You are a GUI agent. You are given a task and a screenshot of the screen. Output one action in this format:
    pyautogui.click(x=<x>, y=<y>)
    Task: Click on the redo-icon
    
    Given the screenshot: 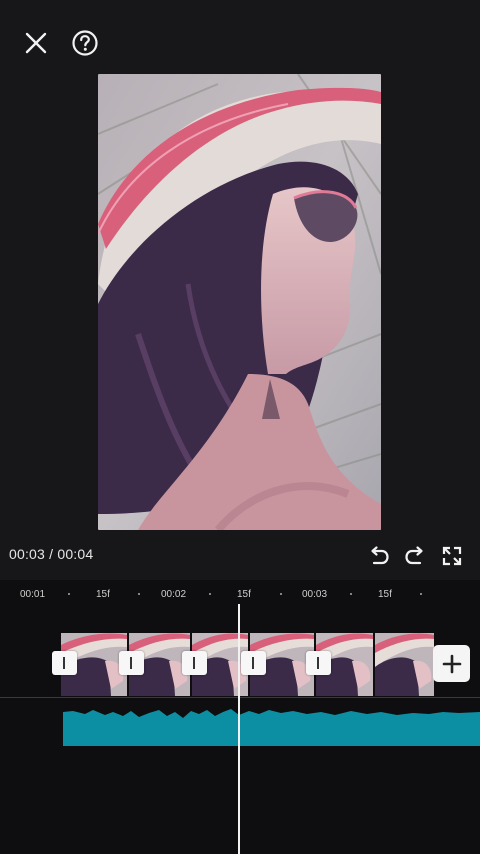 What is the action you would take?
    pyautogui.click(x=414, y=555)
    